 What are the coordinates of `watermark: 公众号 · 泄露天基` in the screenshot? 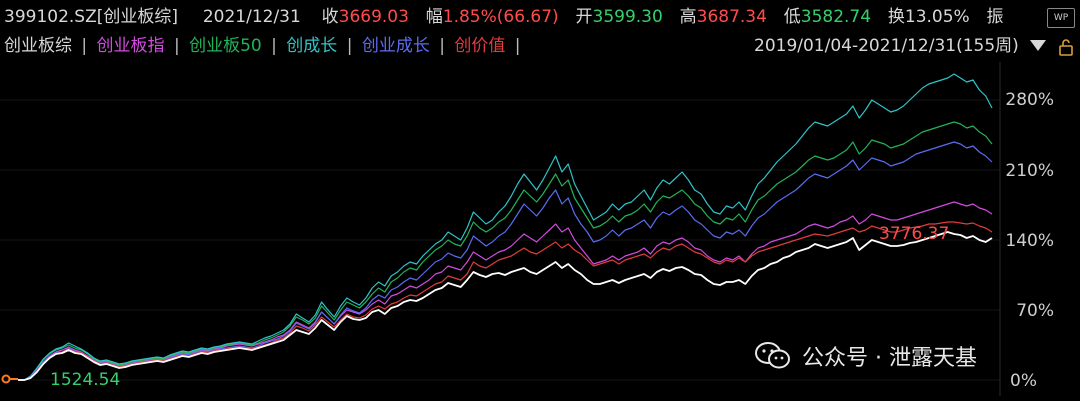 It's located at (865, 356).